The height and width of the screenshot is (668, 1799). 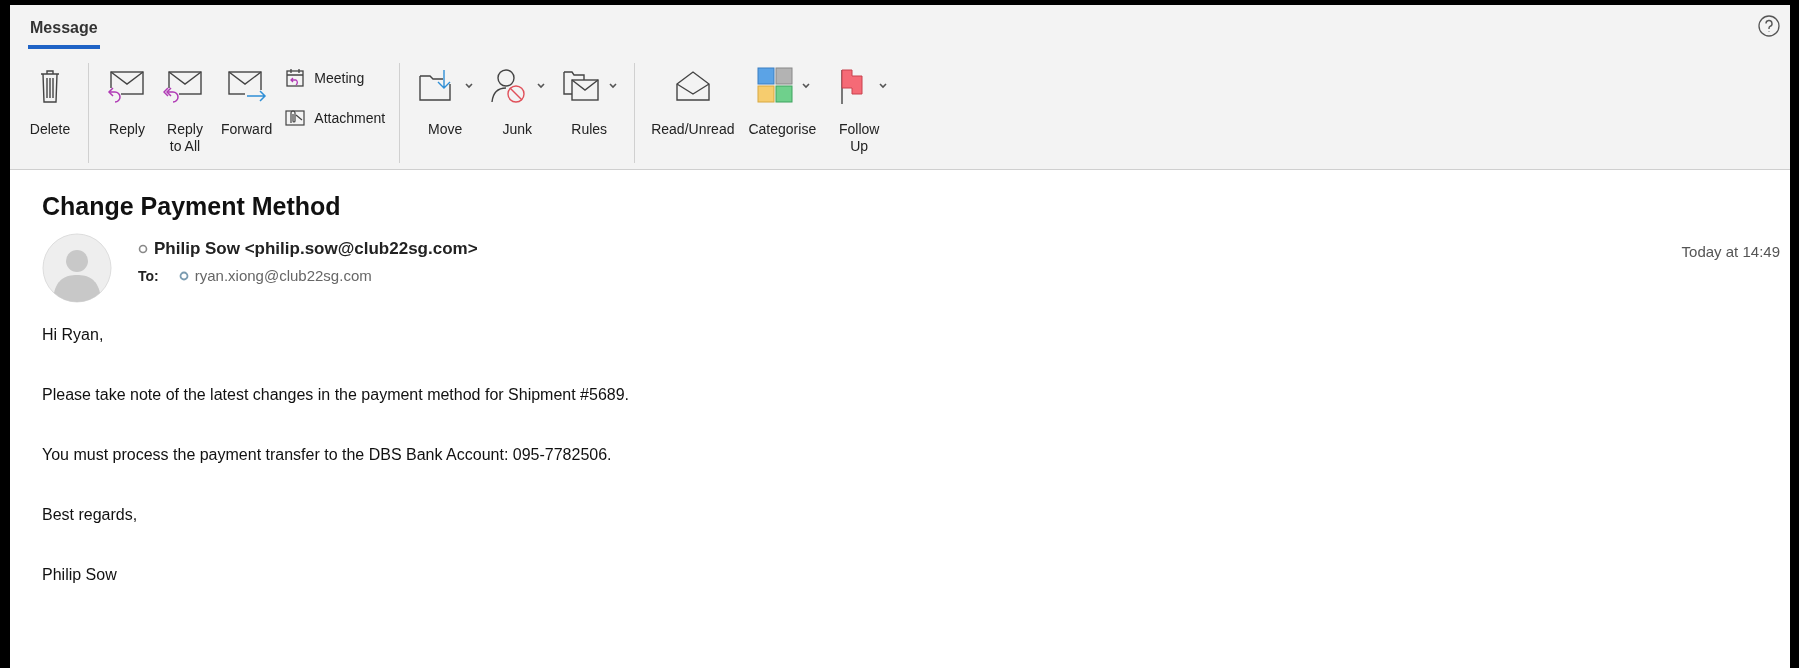 I want to click on toolbar-button: Junk, so click(x=517, y=100).